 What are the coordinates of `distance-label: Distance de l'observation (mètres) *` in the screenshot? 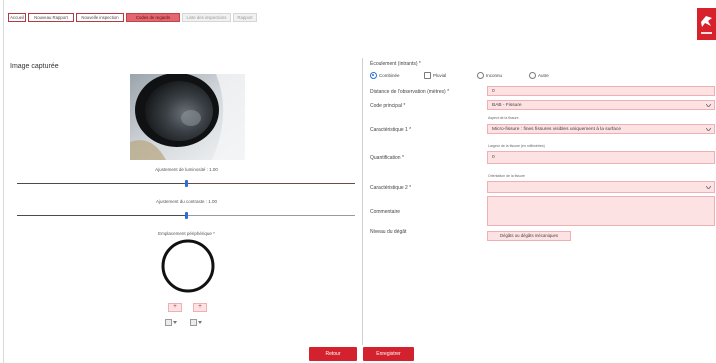 It's located at (410, 92).